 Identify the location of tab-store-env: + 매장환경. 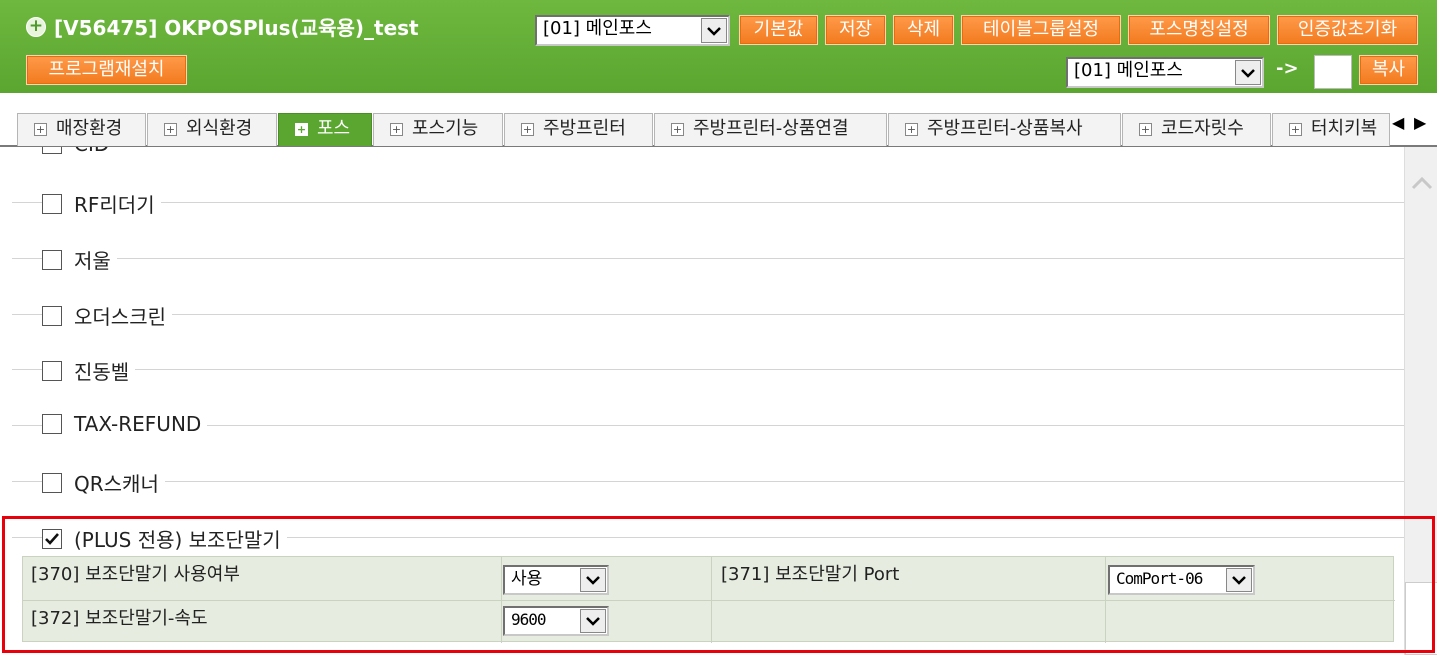
(81, 129).